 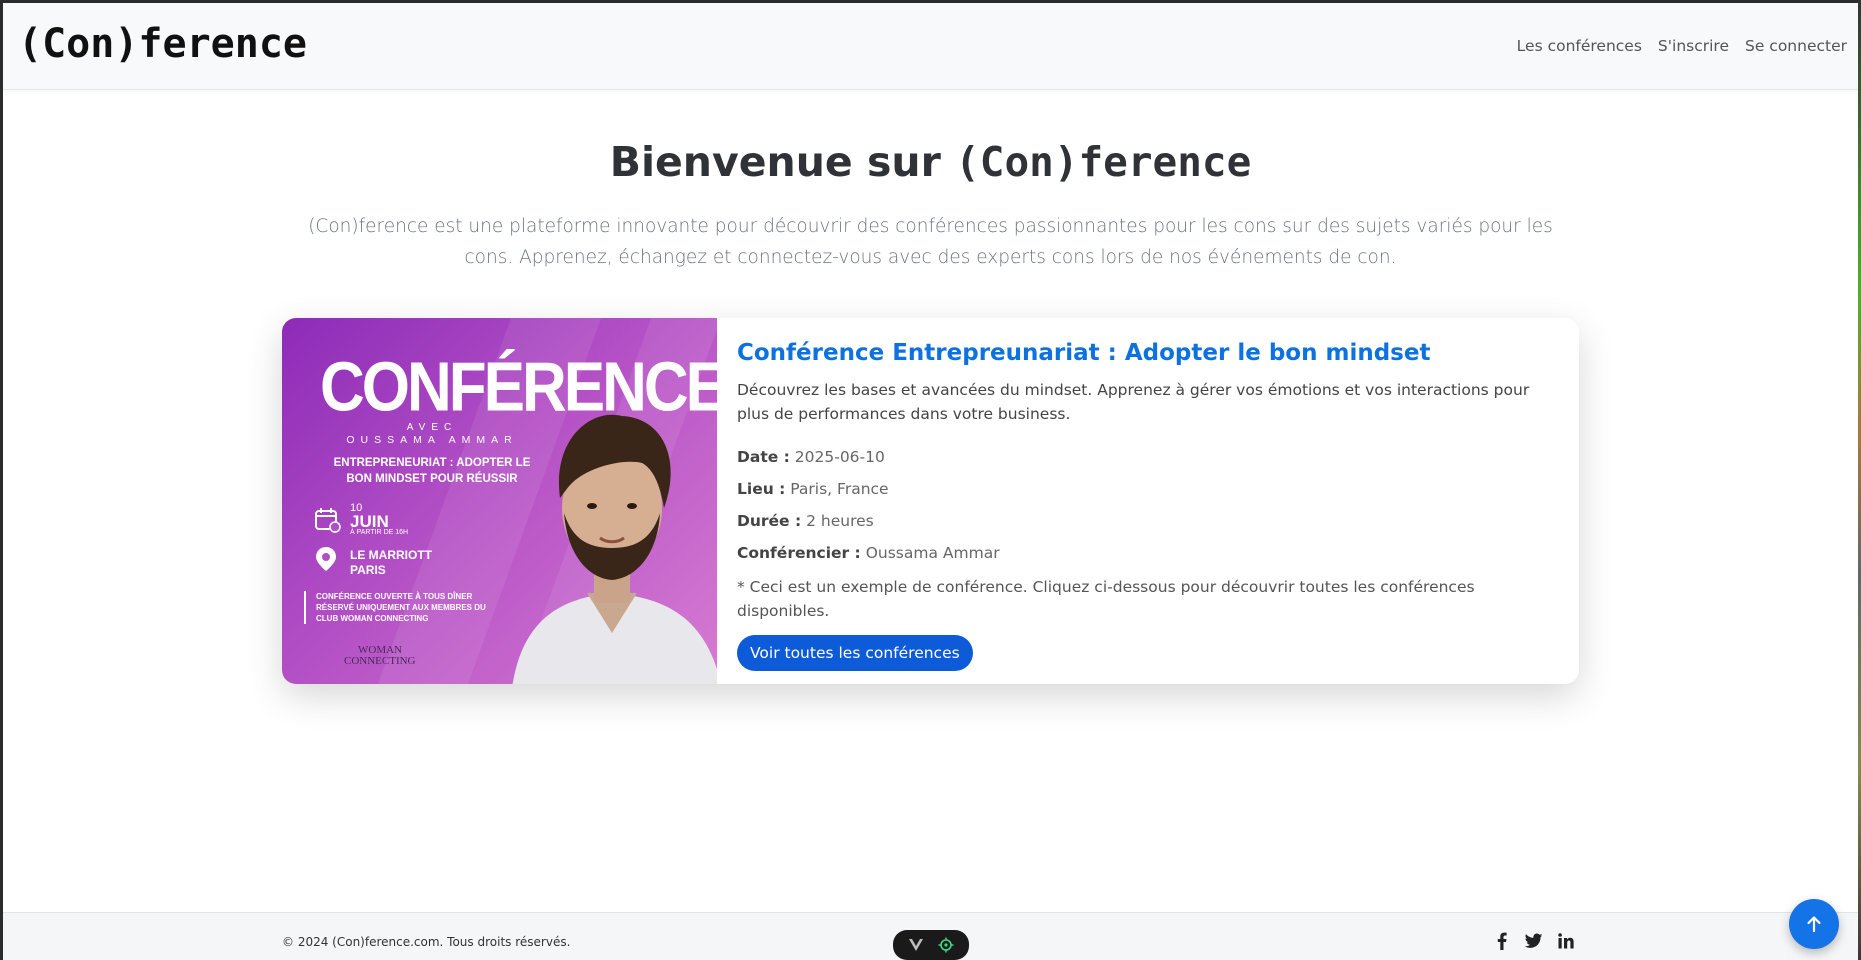 What do you see at coordinates (1579, 46) in the screenshot?
I see `nav-link-conferences: Les conférences` at bounding box center [1579, 46].